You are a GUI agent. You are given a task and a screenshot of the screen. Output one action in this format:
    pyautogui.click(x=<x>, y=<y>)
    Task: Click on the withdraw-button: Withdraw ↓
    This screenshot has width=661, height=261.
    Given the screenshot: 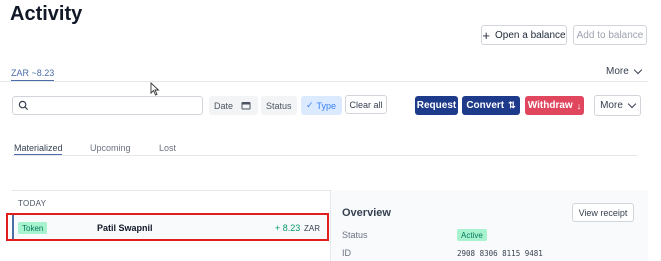 What is the action you would take?
    pyautogui.click(x=554, y=105)
    